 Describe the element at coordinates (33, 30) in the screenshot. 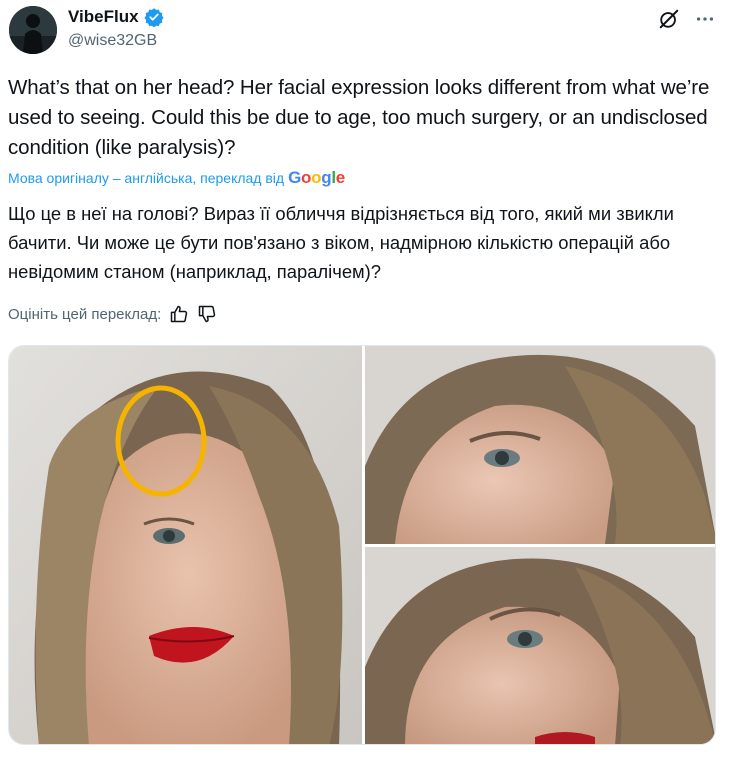

I see `avatar` at that location.